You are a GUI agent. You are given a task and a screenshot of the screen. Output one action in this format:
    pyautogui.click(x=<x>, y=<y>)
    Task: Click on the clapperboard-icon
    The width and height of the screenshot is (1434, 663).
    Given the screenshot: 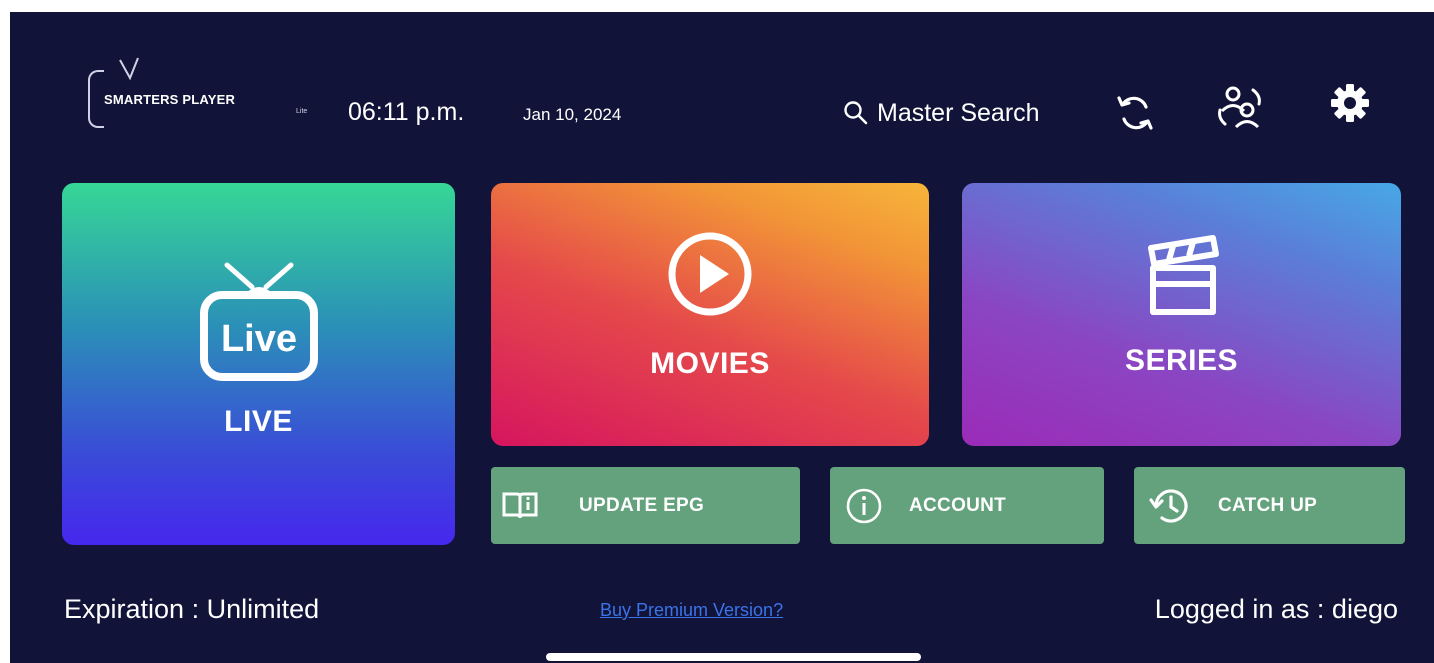 What is the action you would take?
    pyautogui.click(x=1183, y=274)
    